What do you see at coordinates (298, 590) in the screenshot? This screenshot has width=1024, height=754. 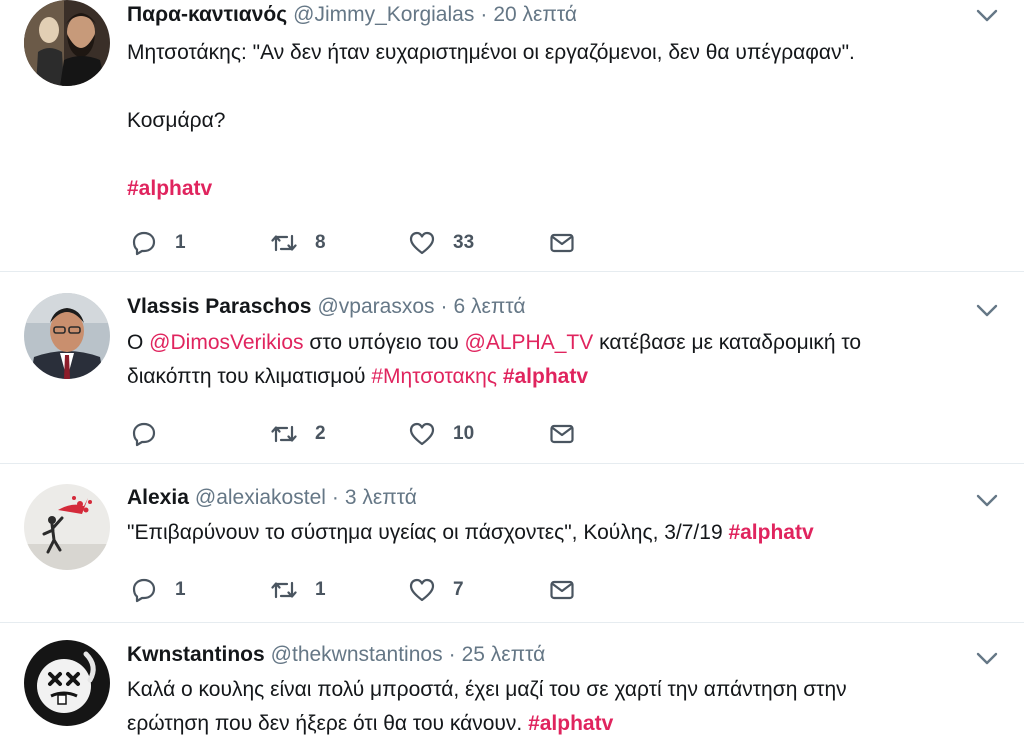 I see `retweet-button: 1` at bounding box center [298, 590].